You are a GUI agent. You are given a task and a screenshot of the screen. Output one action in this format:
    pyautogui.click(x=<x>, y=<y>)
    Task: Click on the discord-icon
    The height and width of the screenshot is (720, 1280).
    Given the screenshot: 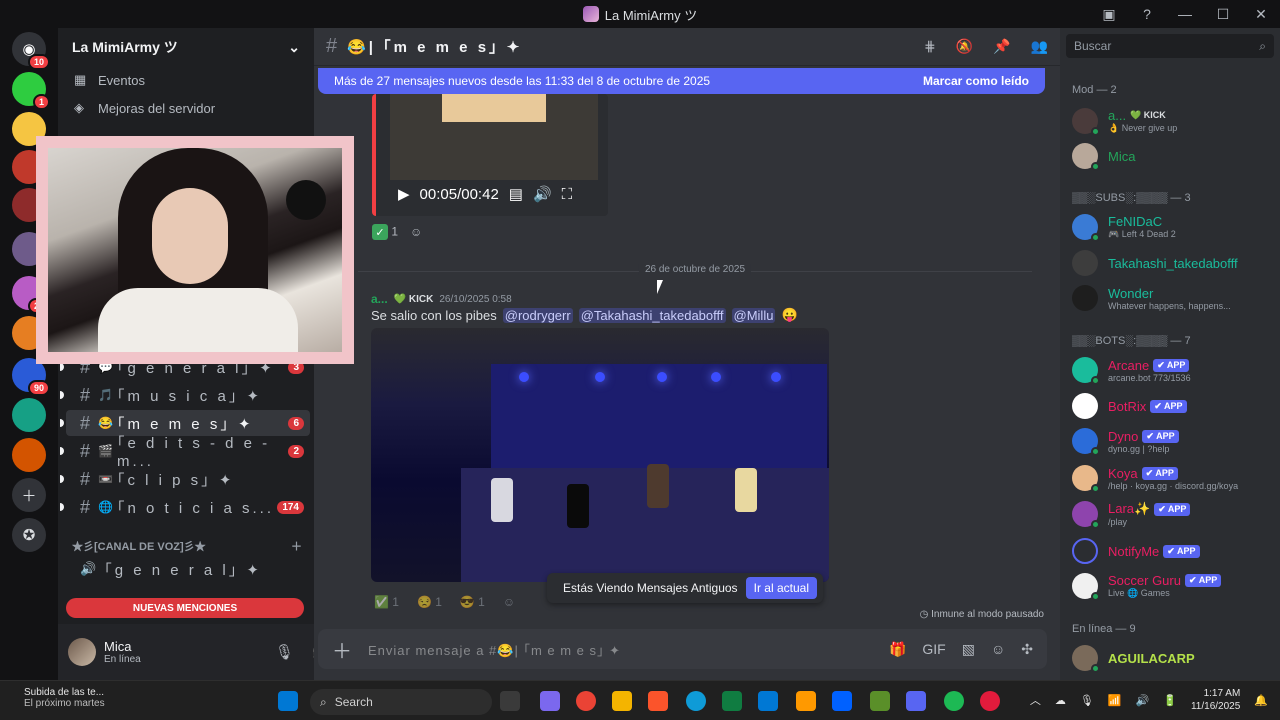 What is the action you would take?
    pyautogui.click(x=916, y=701)
    